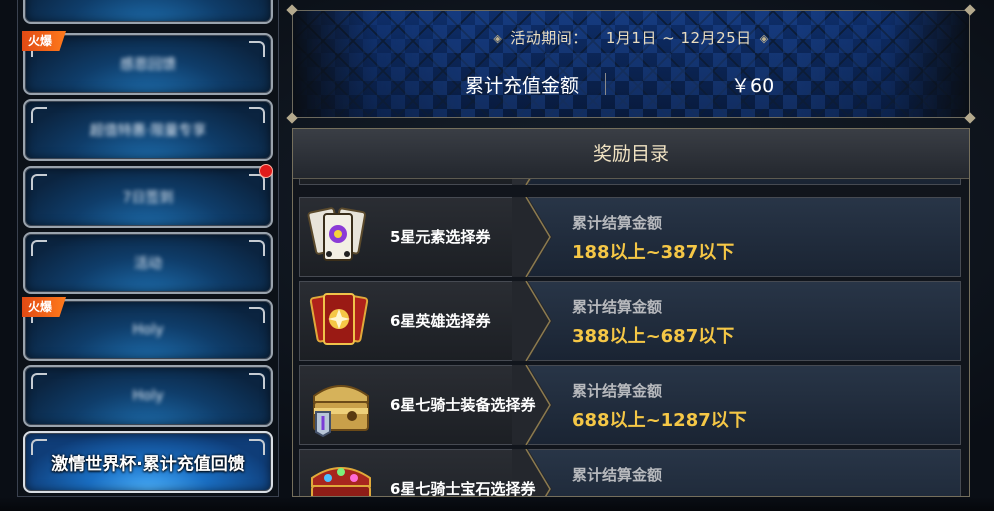  What do you see at coordinates (497, 504) in the screenshot?
I see `bottom-fade` at bounding box center [497, 504].